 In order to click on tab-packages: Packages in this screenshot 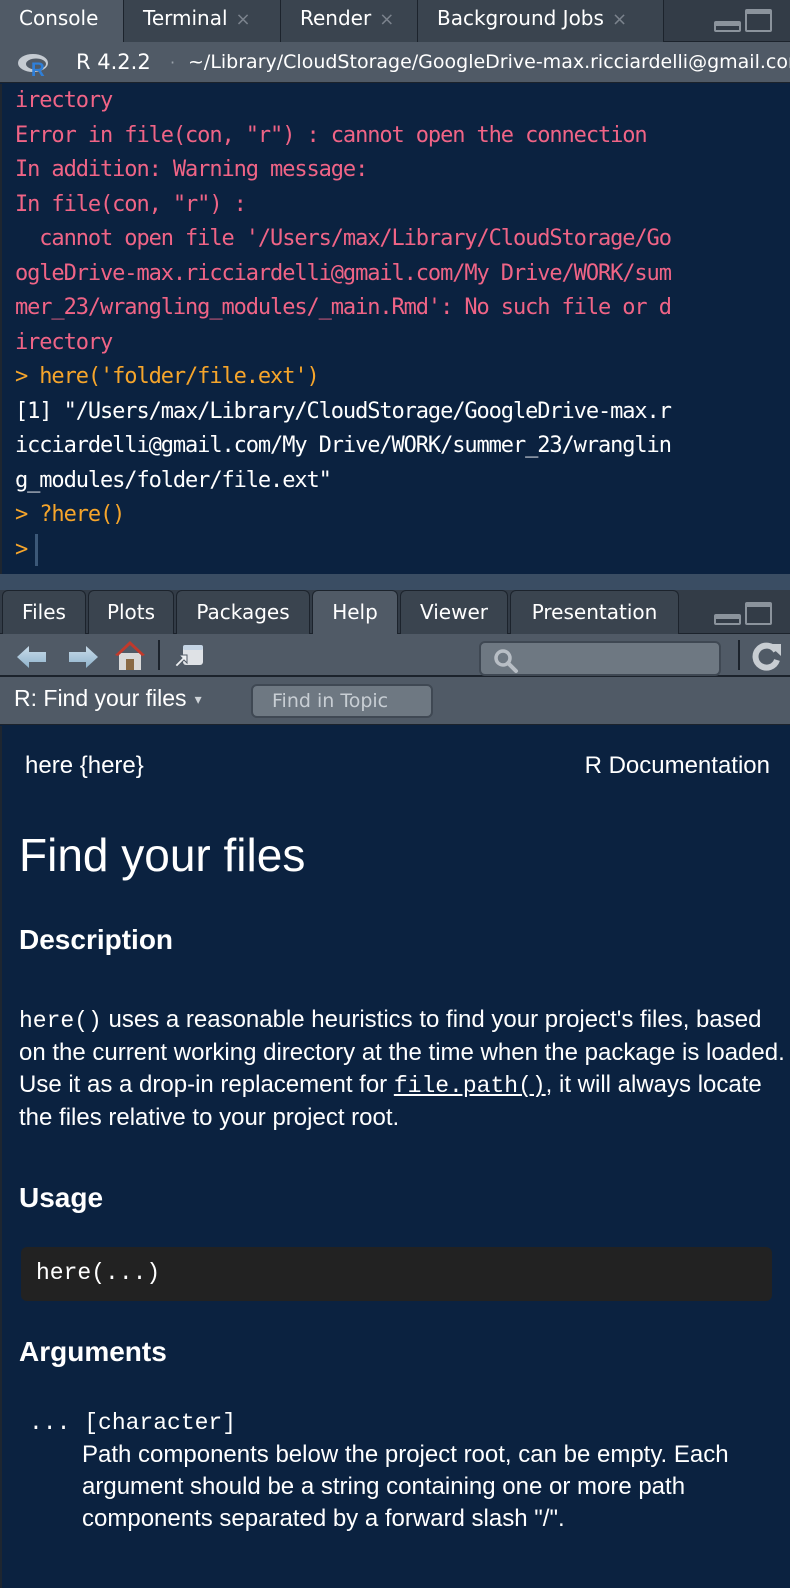, I will do `click(243, 612)`.